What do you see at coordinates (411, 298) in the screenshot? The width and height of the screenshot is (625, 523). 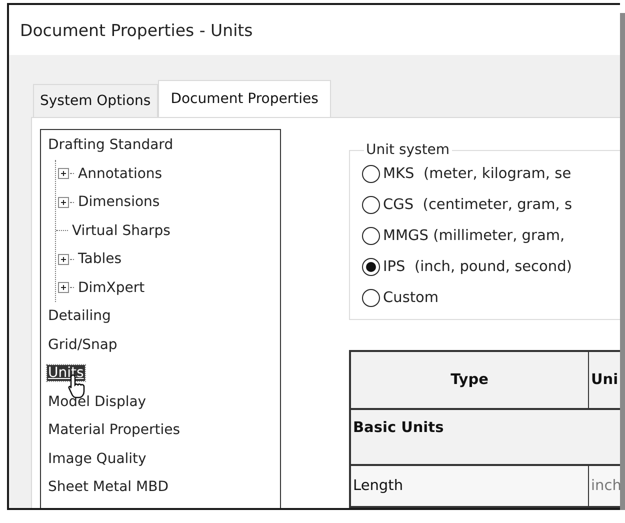 I see `radio-label: Custom` at bounding box center [411, 298].